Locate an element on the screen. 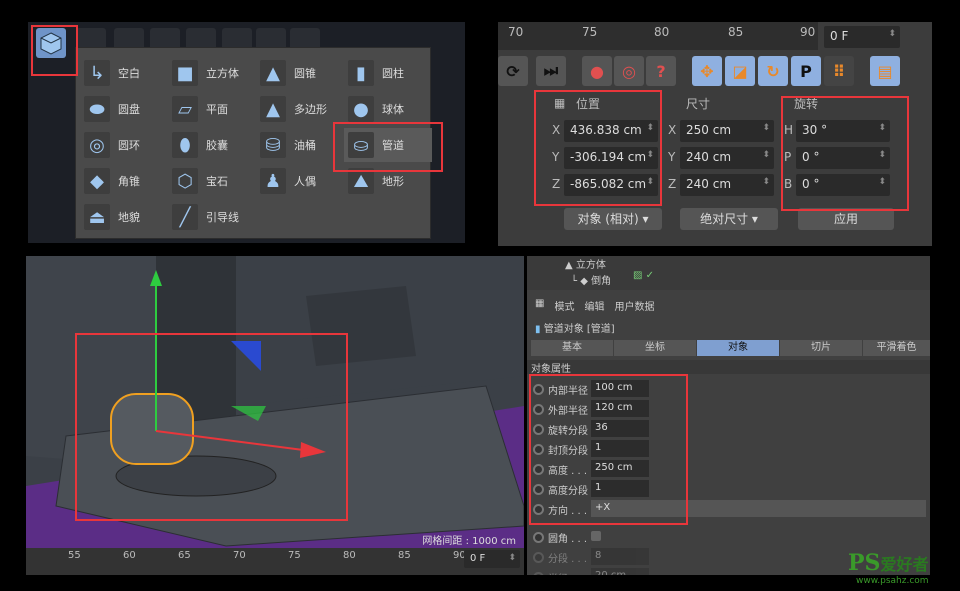  position-y-field: -306.194 cm is located at coordinates (611, 158).